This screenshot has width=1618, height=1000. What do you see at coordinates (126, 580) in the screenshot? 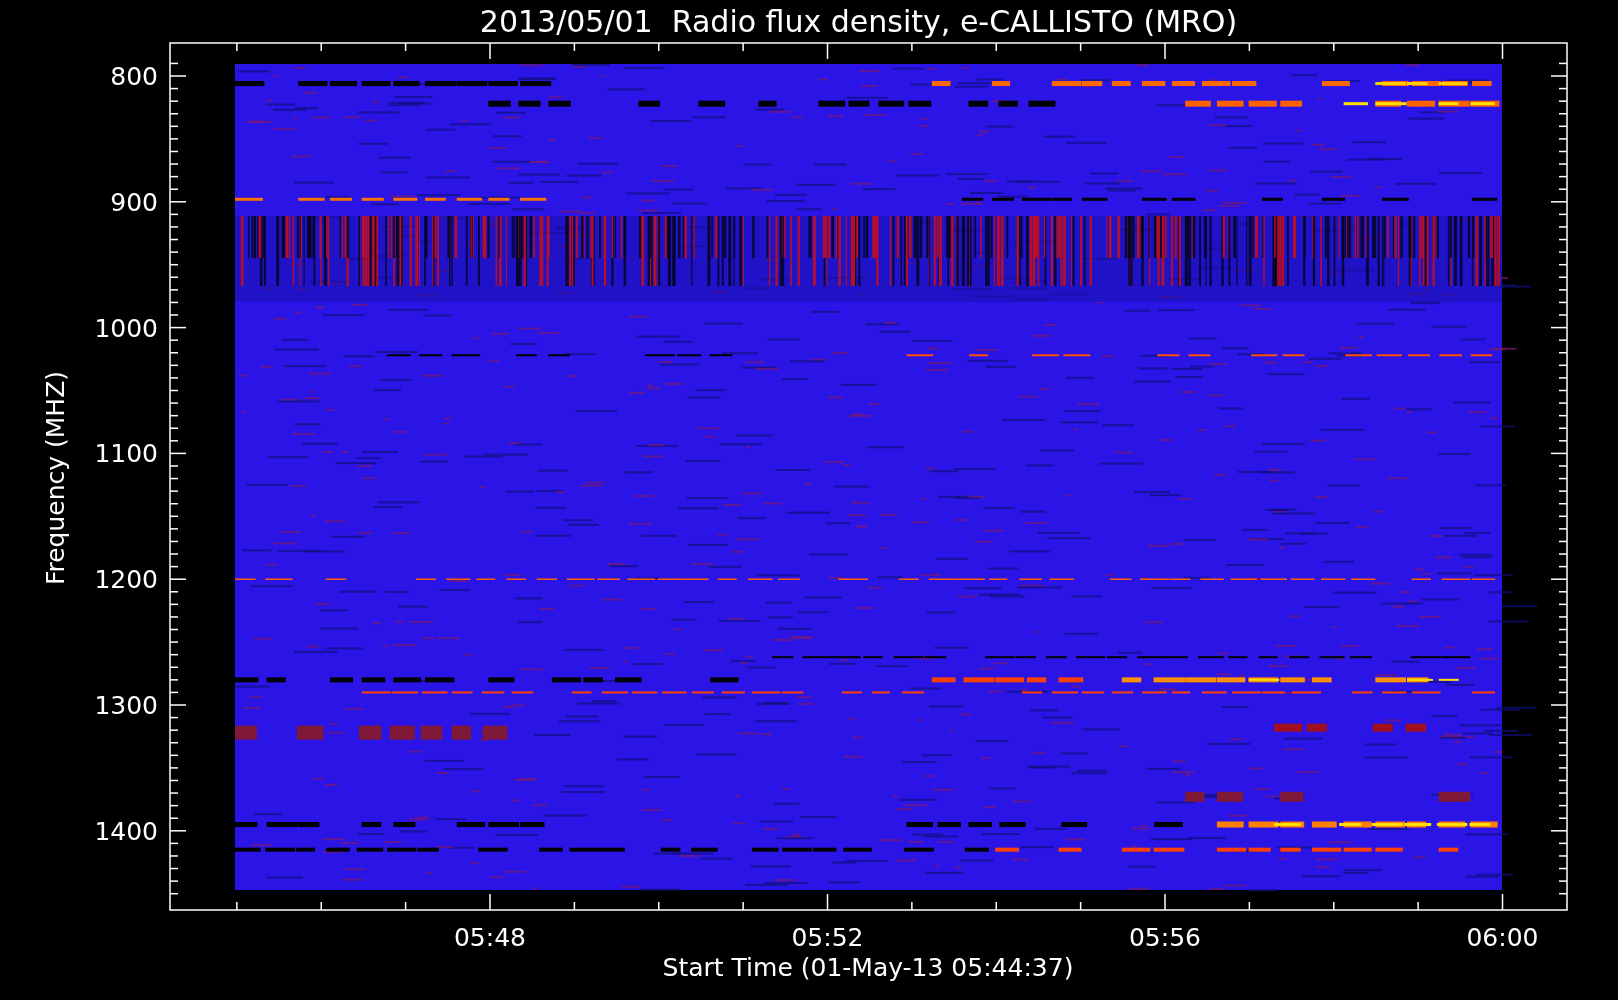
I see `axis-tick-label: 1200` at bounding box center [126, 580].